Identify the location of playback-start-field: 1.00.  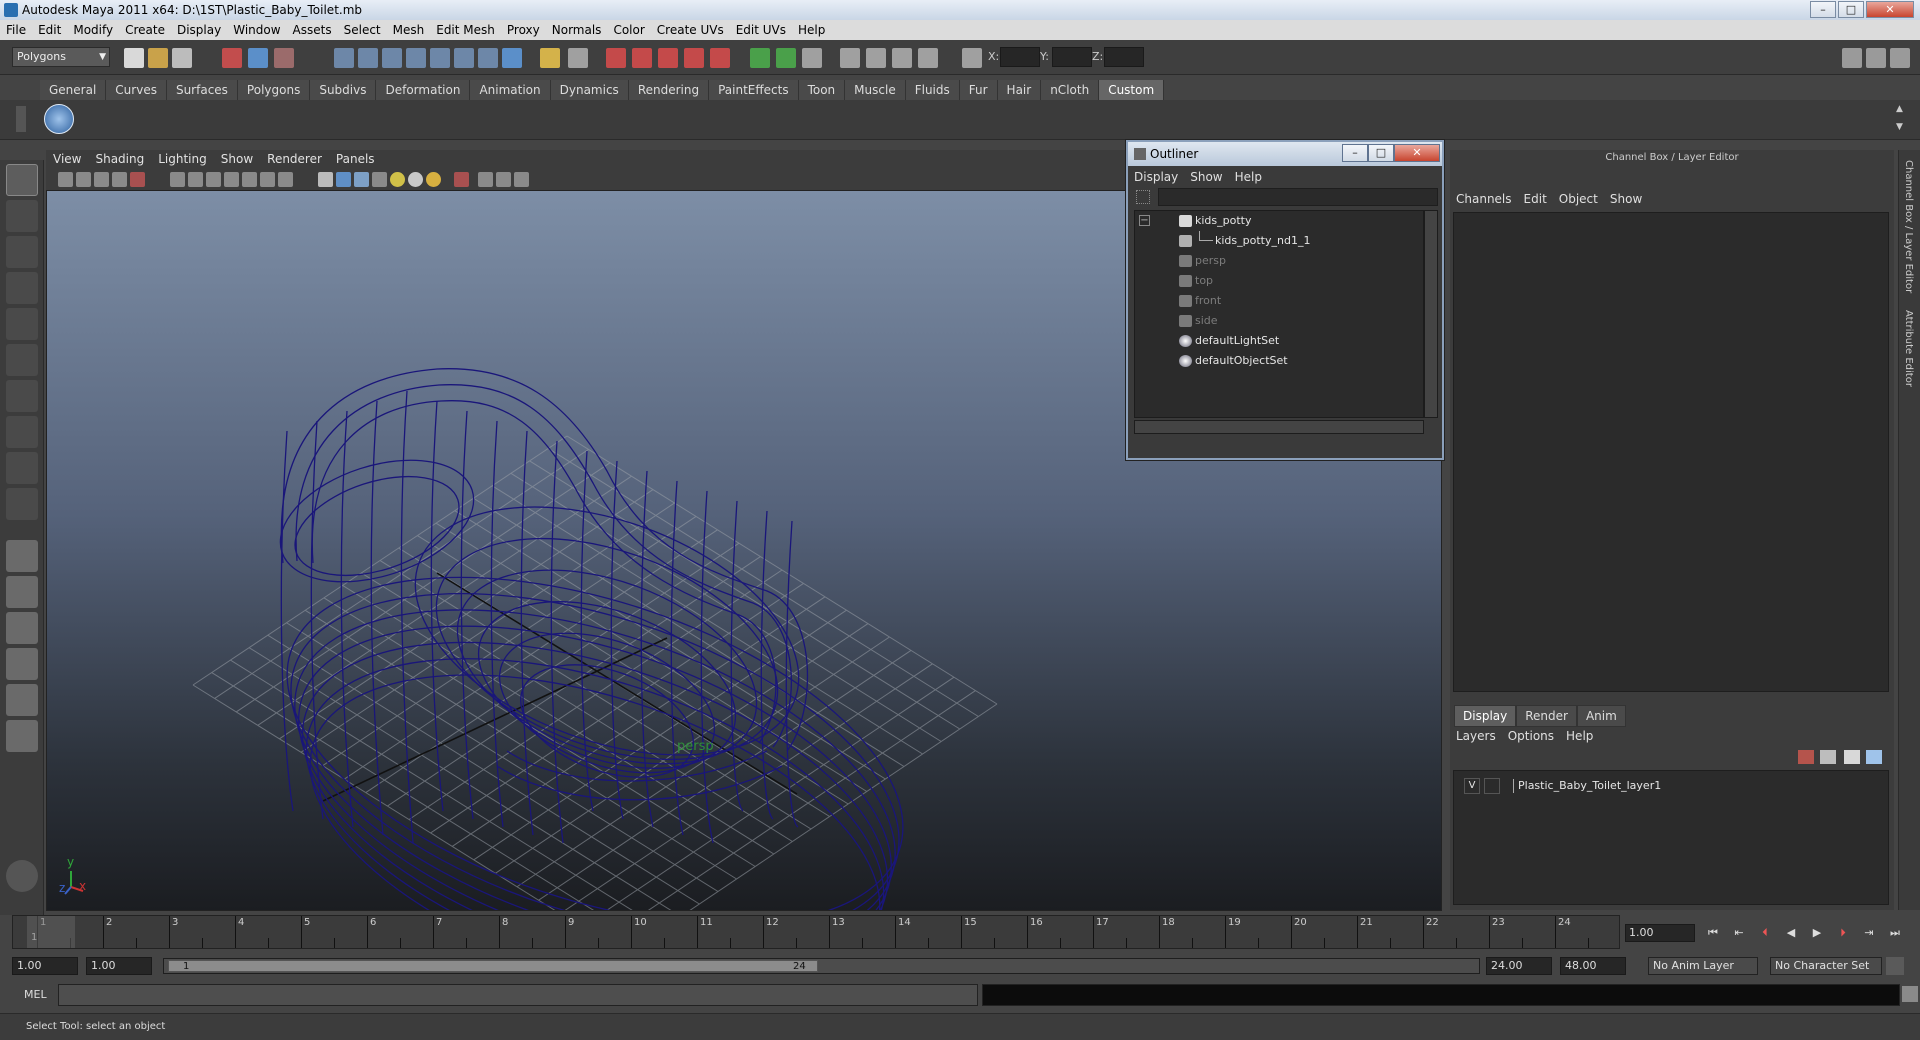
(119, 966).